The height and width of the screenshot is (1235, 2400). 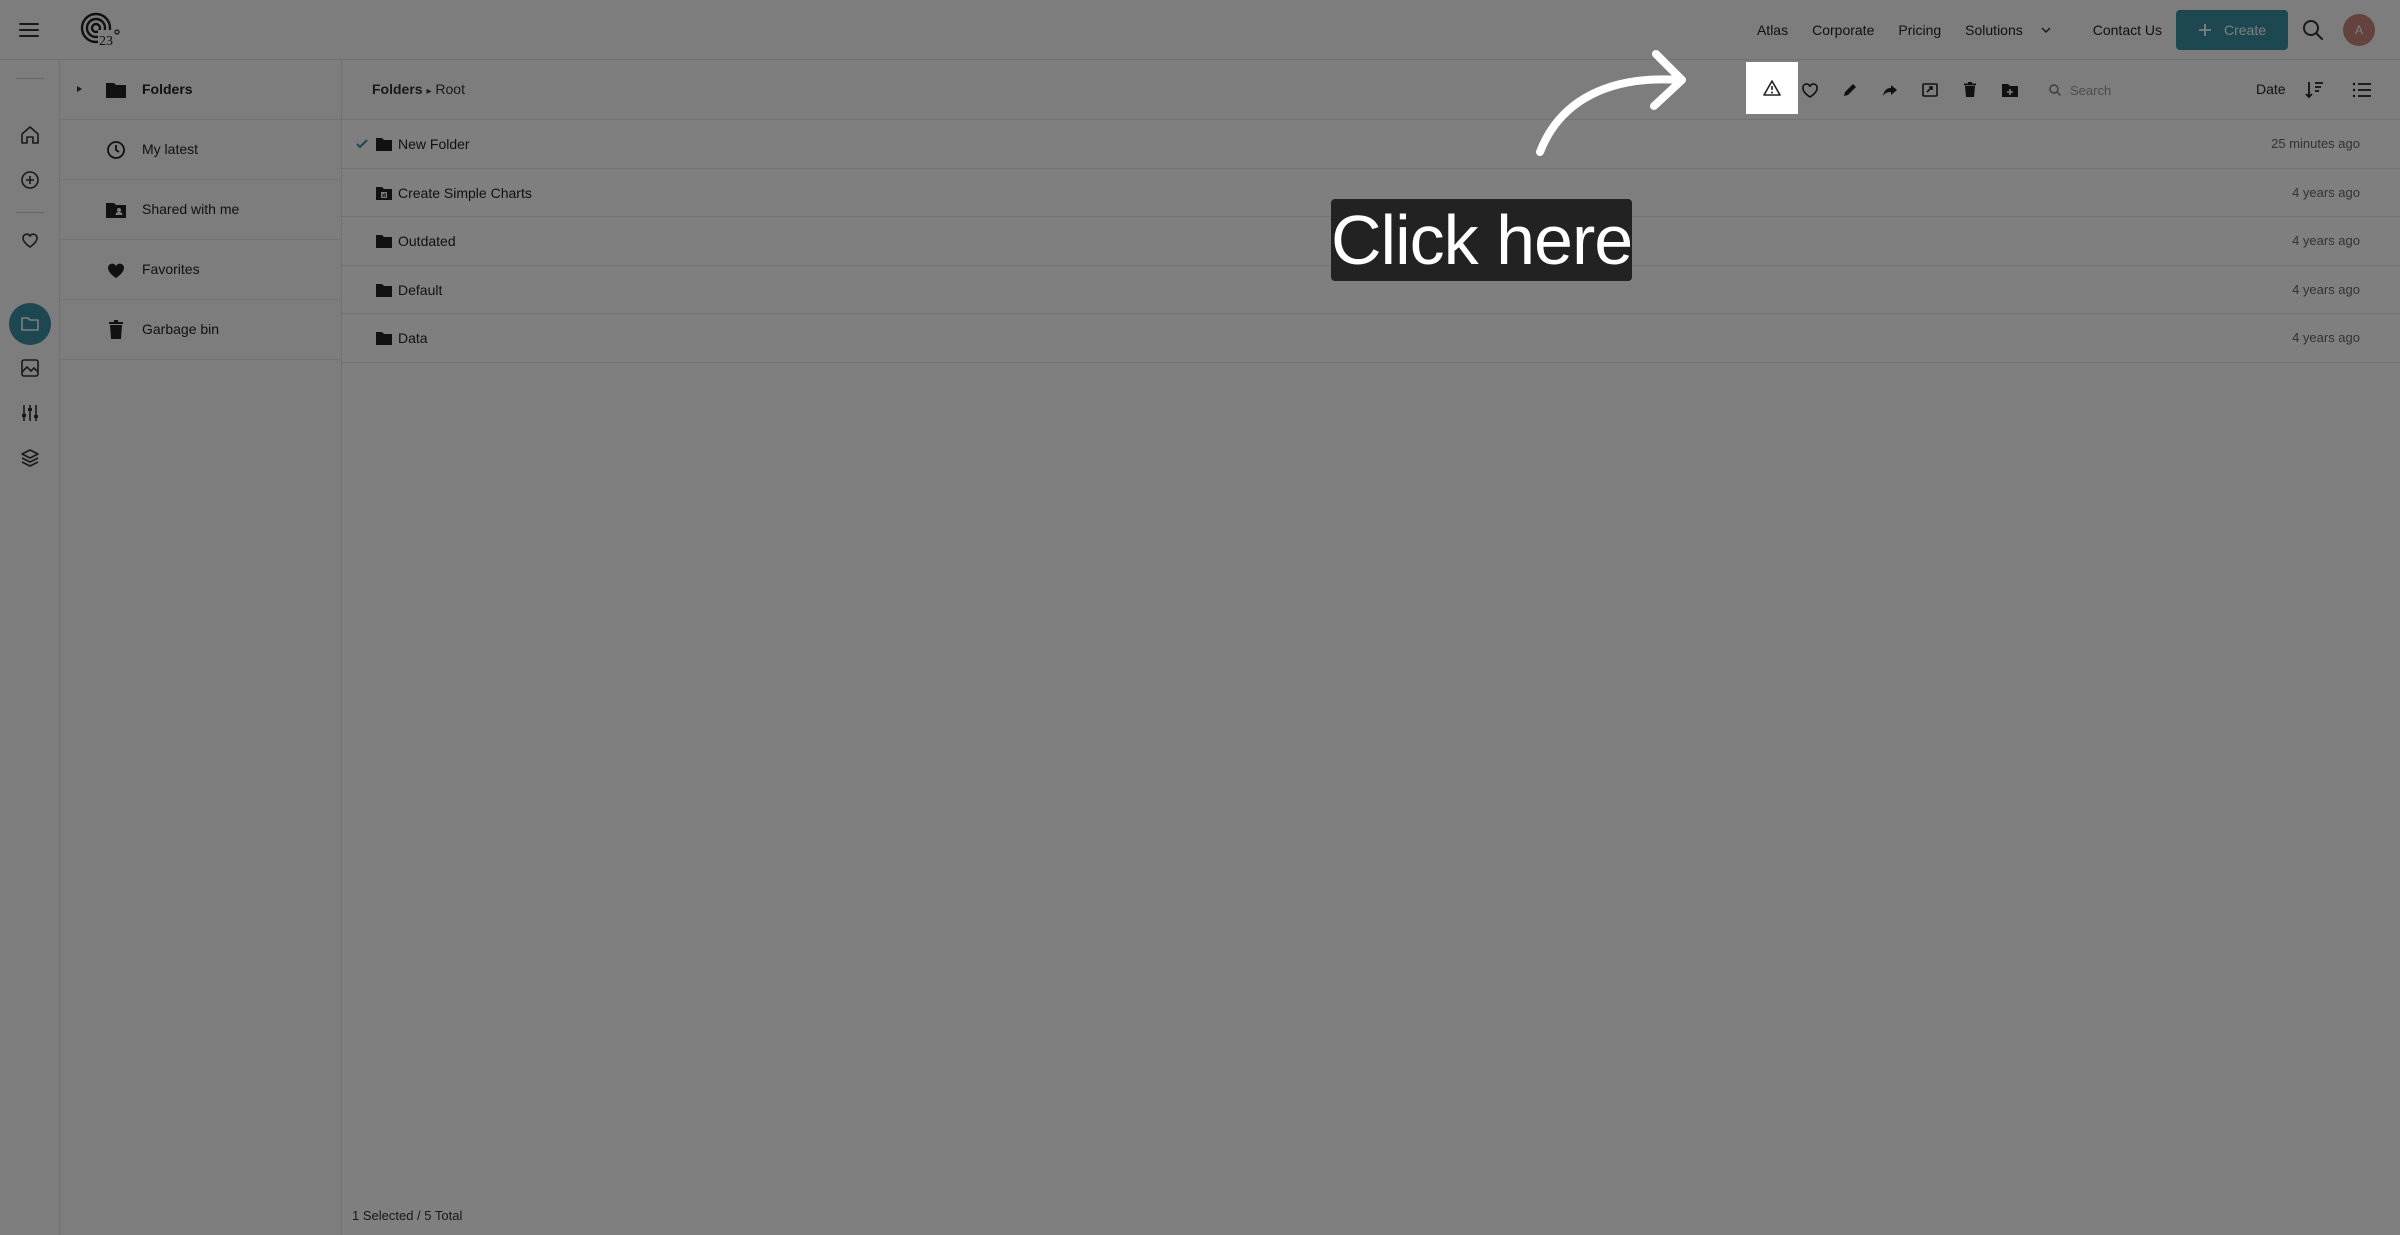 What do you see at coordinates (1610, 100) in the screenshot?
I see `hint-arrow-icon` at bounding box center [1610, 100].